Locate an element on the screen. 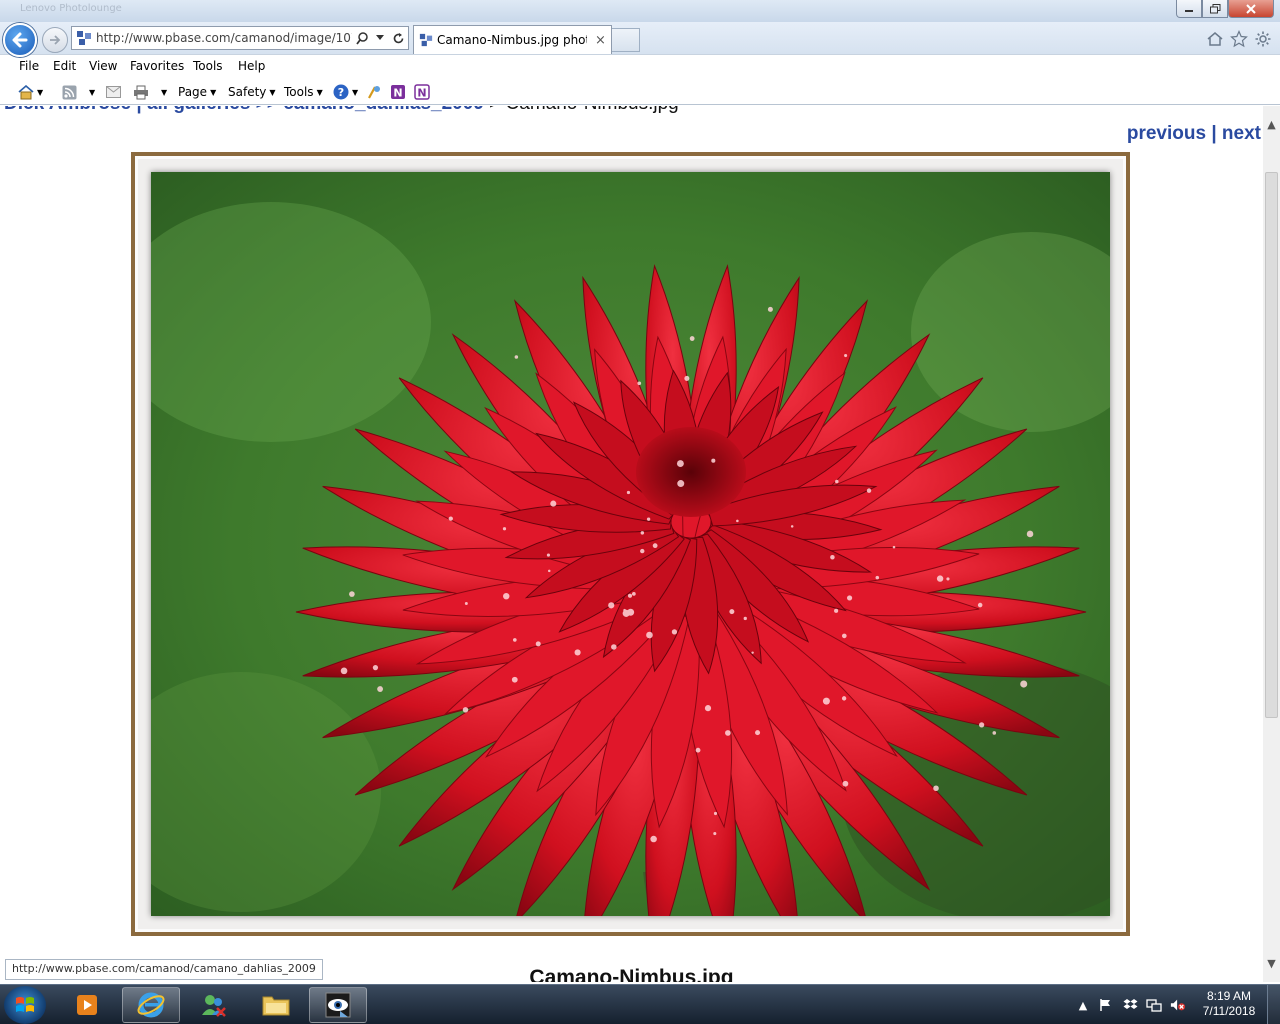 The height and width of the screenshot is (1024, 1280). windows-logo-icon is located at coordinates (25, 1004).